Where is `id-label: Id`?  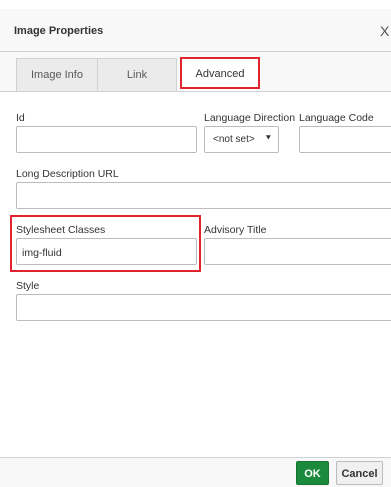
id-label: Id is located at coordinates (20, 118).